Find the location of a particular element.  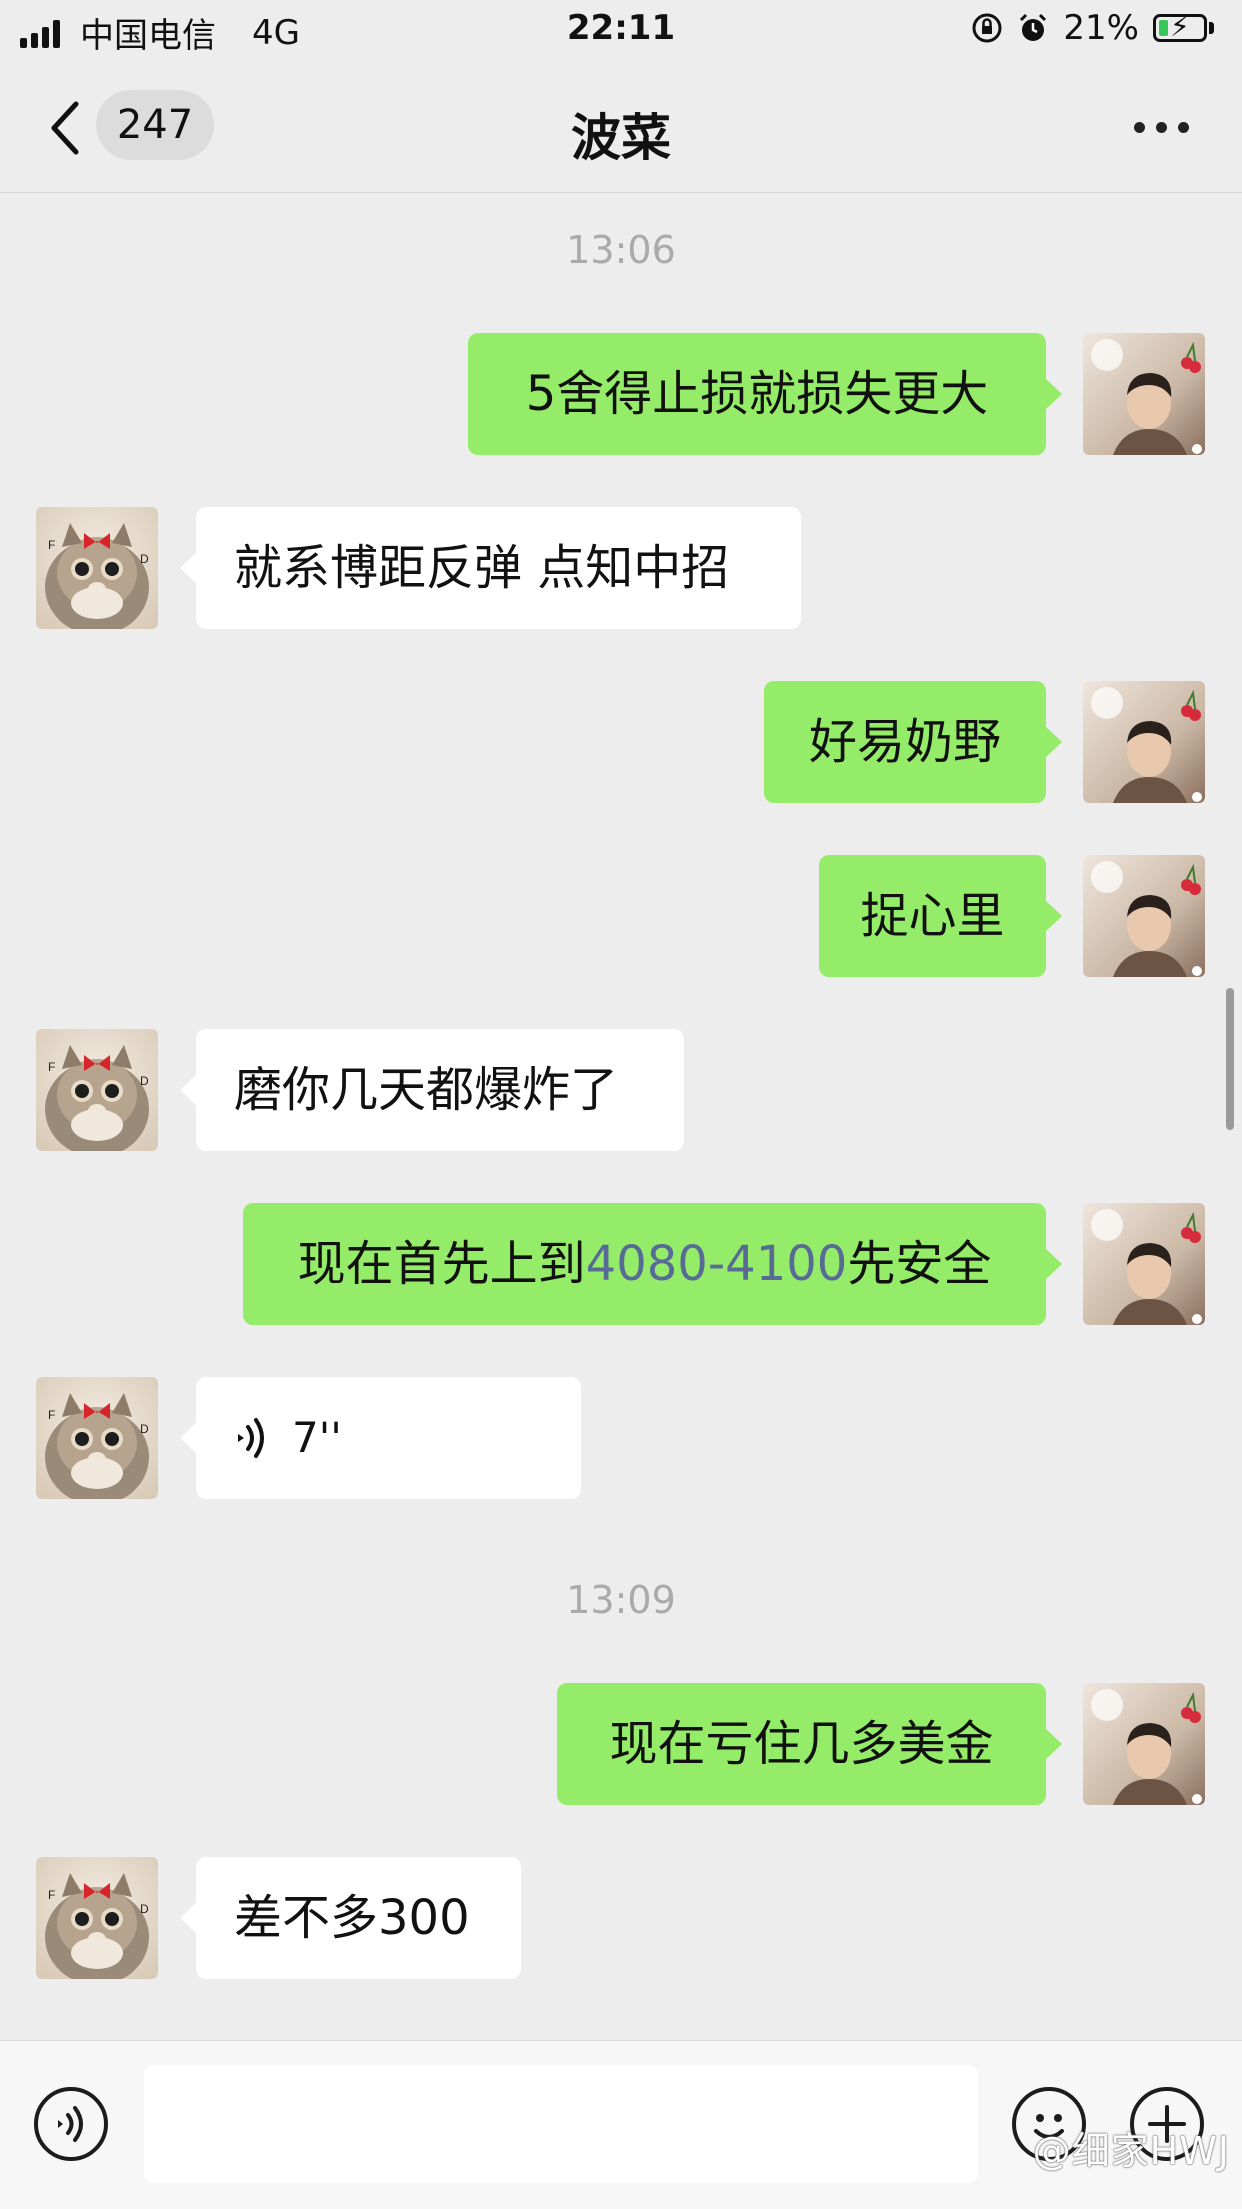

message-timestamp: 13:09 is located at coordinates (621, 1600).